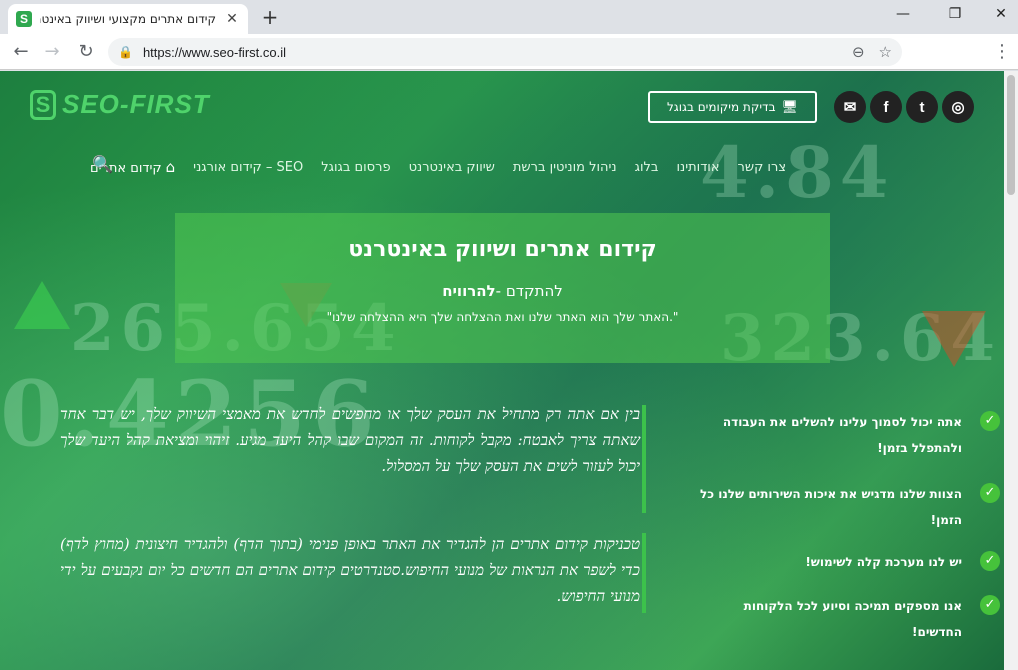 The image size is (1018, 670). I want to click on check-rankings-button: 🖥 בדיקת מיקומים בגוגל, so click(732, 107).